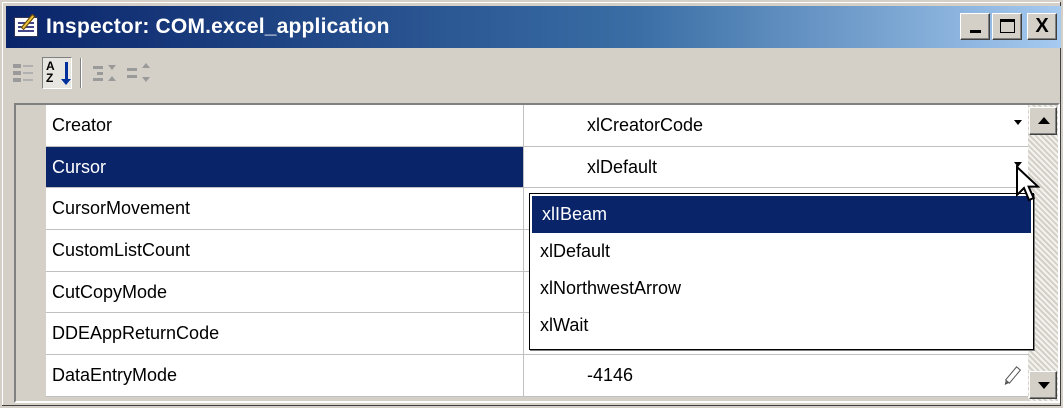 This screenshot has width=1063, height=408. I want to click on property-name: DDEAppReturnCode, so click(285, 334).